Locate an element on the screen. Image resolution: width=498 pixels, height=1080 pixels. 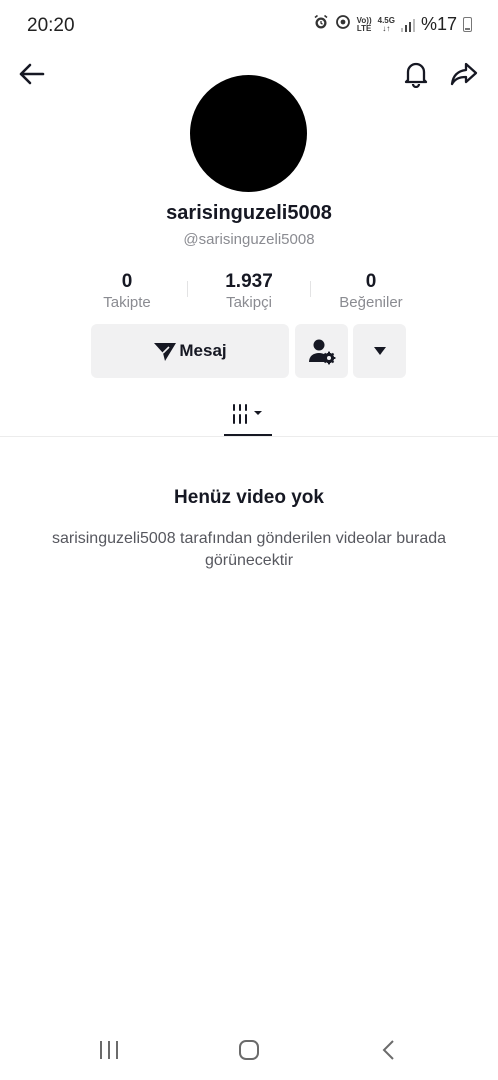
recent-apps-icon is located at coordinates (109, 1050).